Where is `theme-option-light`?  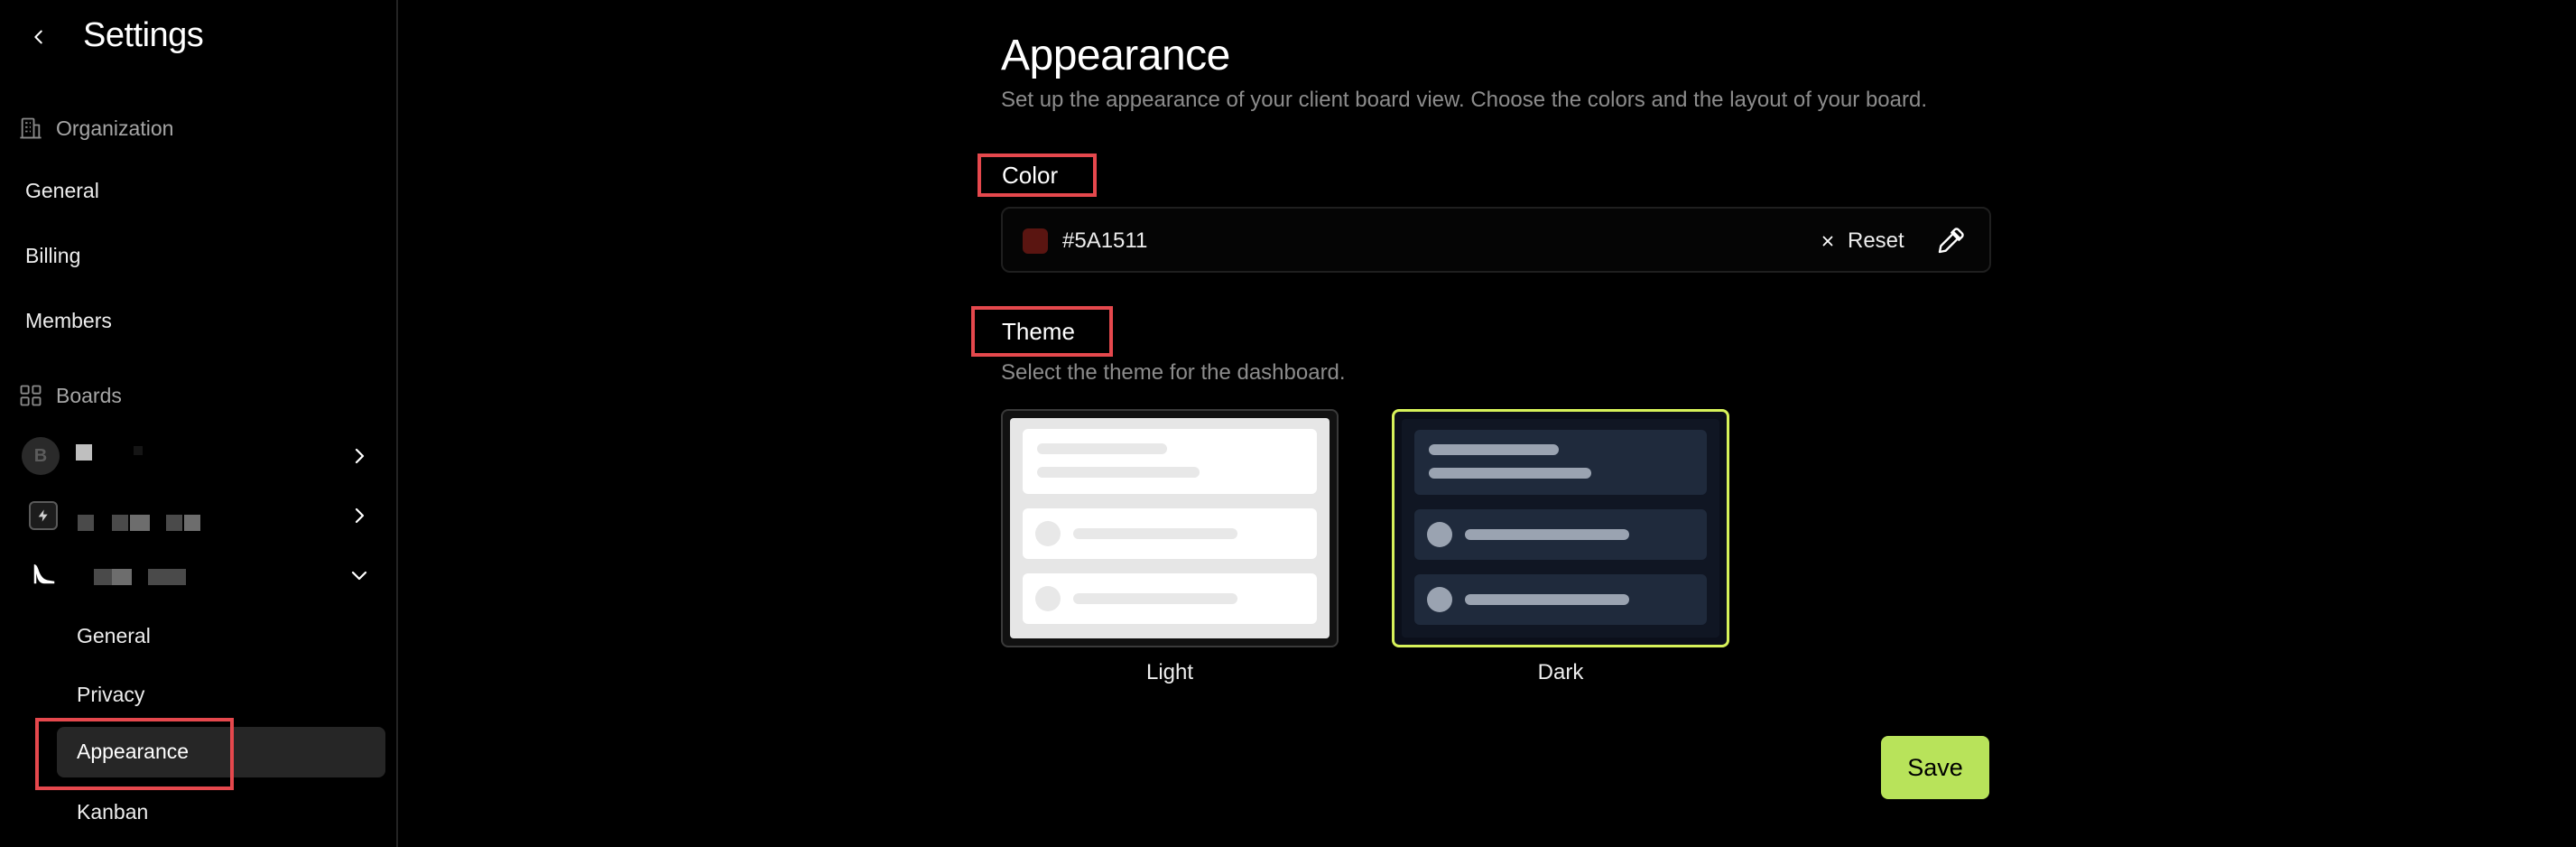 theme-option-light is located at coordinates (1170, 528).